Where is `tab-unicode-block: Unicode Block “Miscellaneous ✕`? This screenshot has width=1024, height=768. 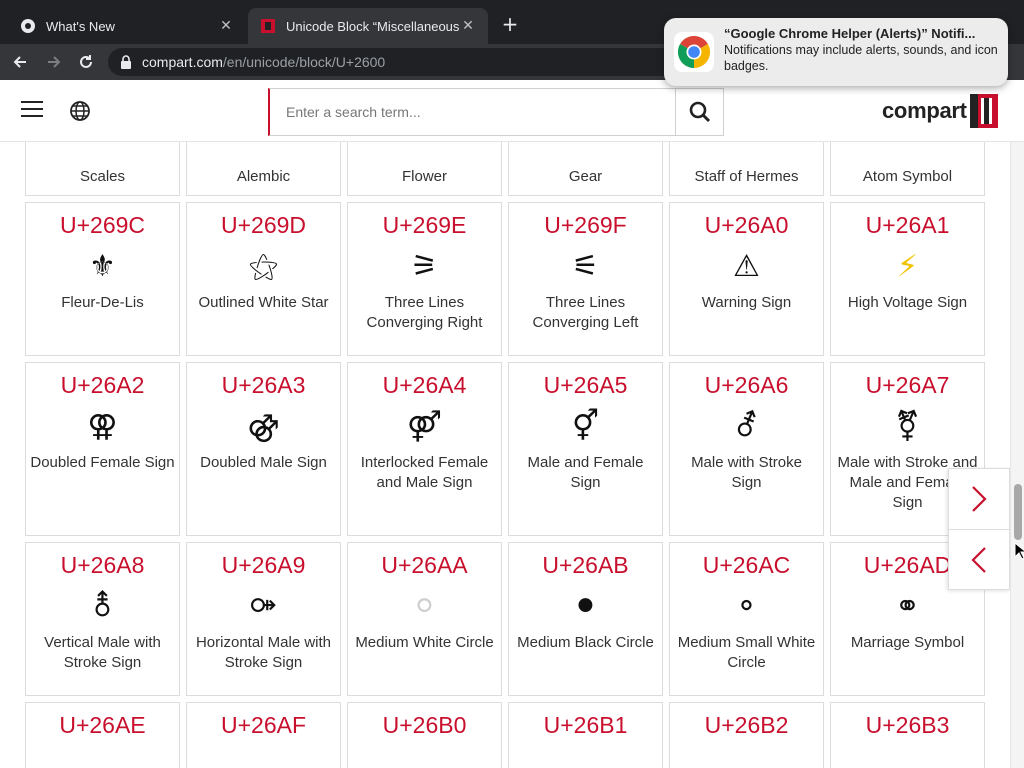
tab-unicode-block: Unicode Block “Miscellaneous ✕ is located at coordinates (368, 26).